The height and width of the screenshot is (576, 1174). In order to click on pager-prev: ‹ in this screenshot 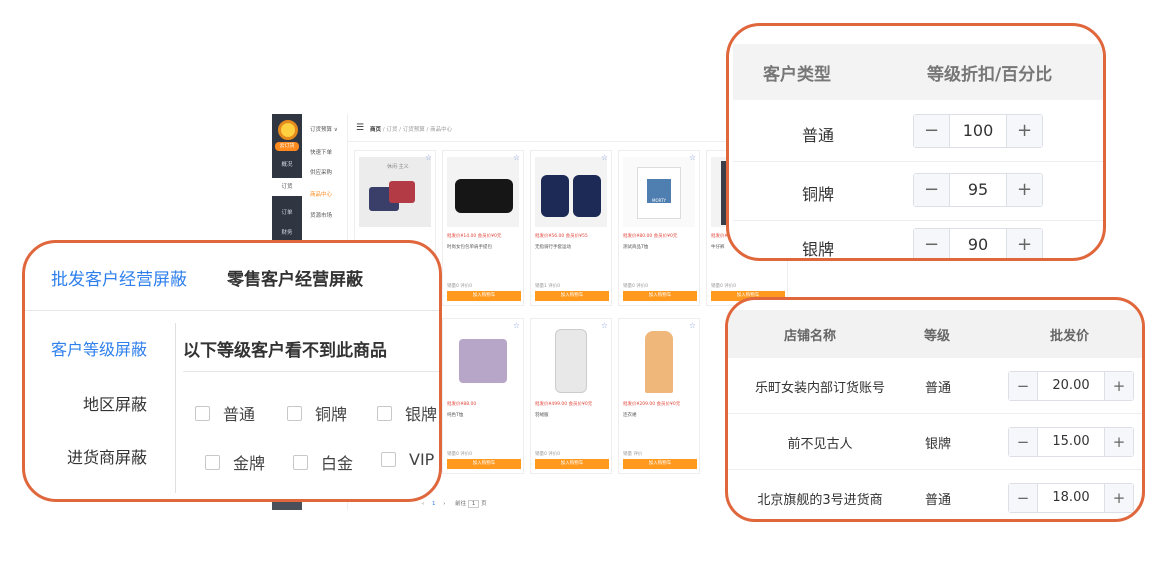, I will do `click(423, 504)`.